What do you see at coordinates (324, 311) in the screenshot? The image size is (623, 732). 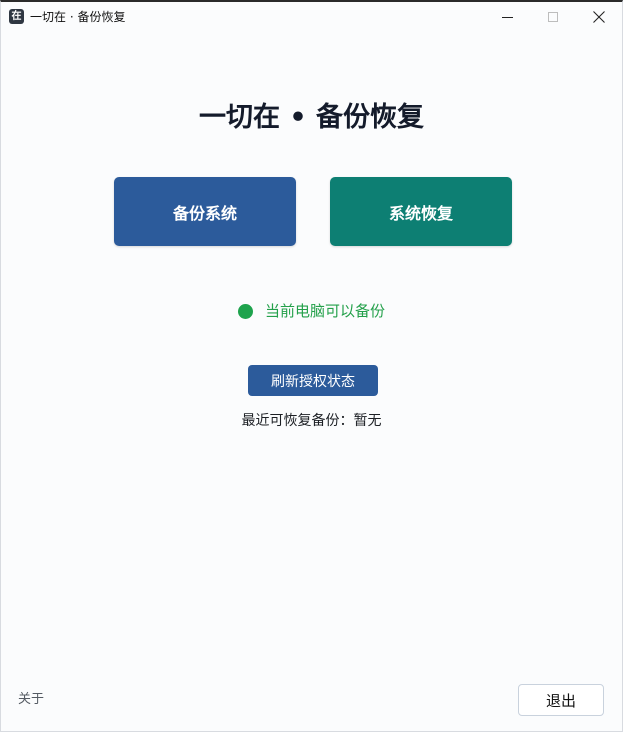 I see `status-text: 当前电脑可以备份` at bounding box center [324, 311].